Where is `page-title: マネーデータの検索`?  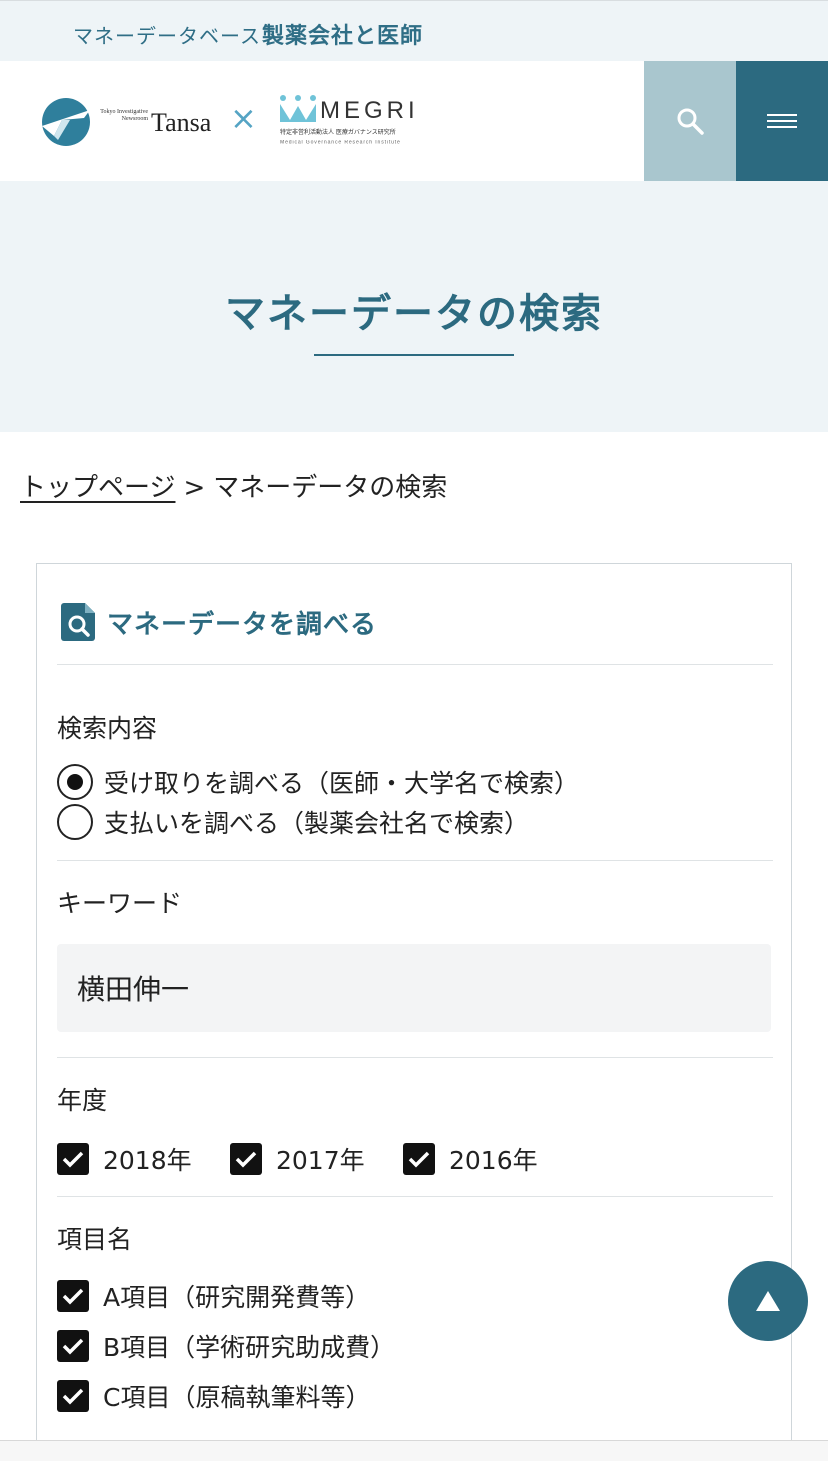 page-title: マネーデータの検索 is located at coordinates (414, 314).